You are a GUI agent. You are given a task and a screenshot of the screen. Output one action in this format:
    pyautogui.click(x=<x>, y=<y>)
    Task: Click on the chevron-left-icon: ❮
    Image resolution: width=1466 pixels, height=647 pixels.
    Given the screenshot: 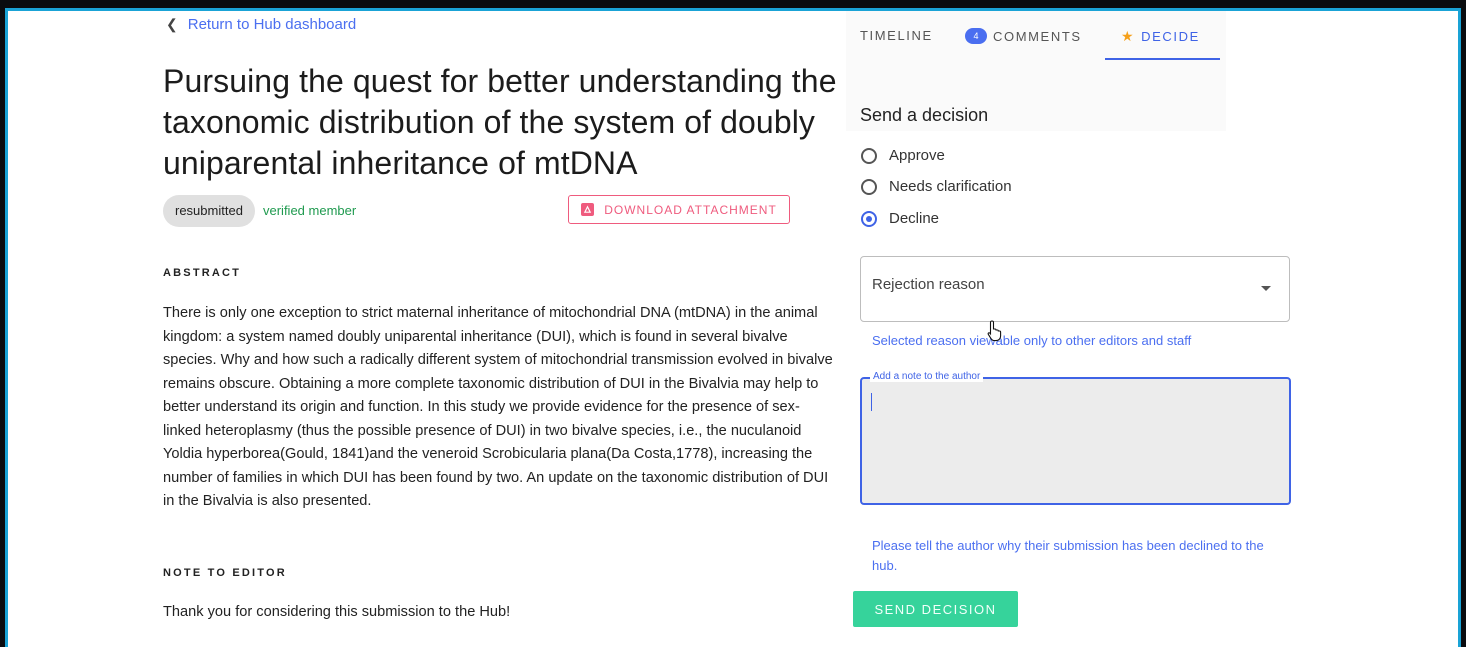 What is the action you would take?
    pyautogui.click(x=172, y=24)
    